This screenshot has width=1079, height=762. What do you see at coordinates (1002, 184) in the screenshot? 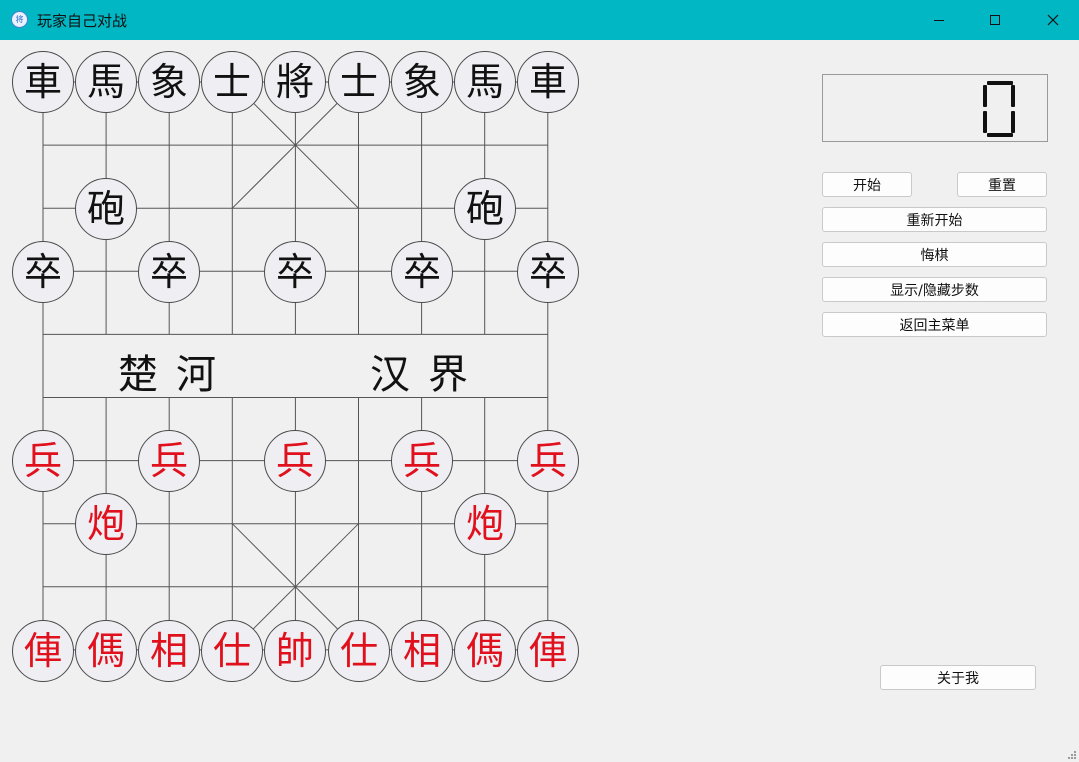
I see `reset-button: 重置` at bounding box center [1002, 184].